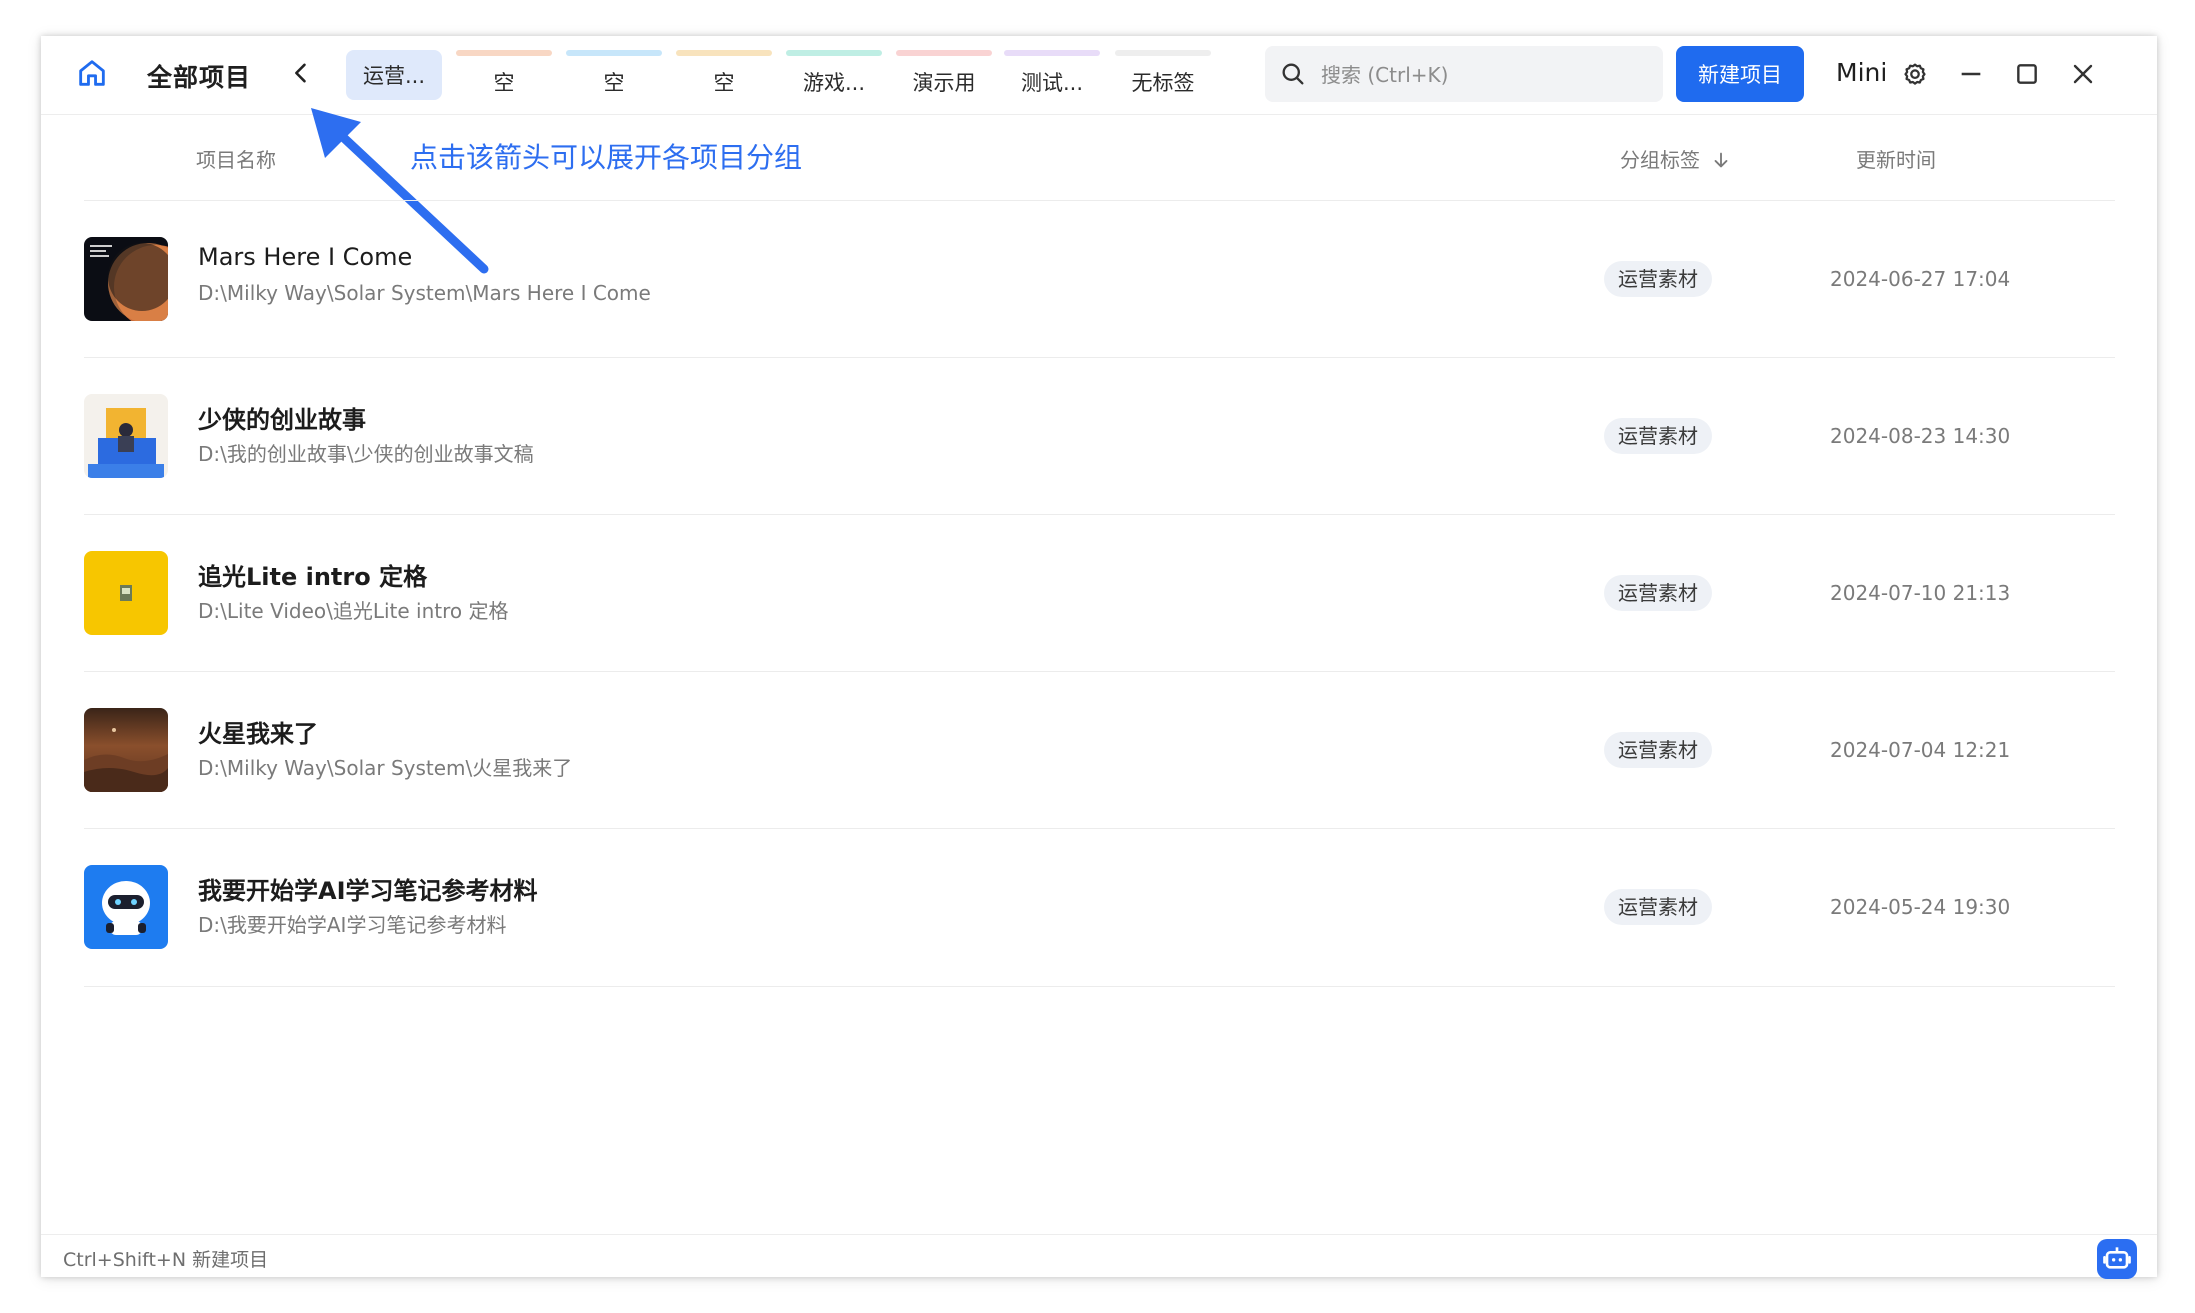  I want to click on project-path: D:\我的创业故事\少侠的创业故事文稿, so click(366, 454).